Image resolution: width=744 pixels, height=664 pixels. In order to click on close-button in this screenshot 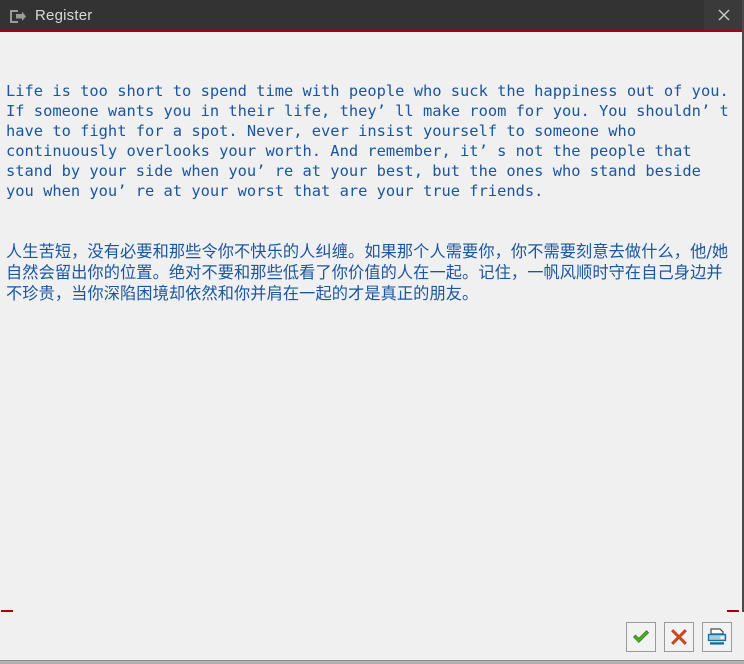, I will do `click(724, 15)`.